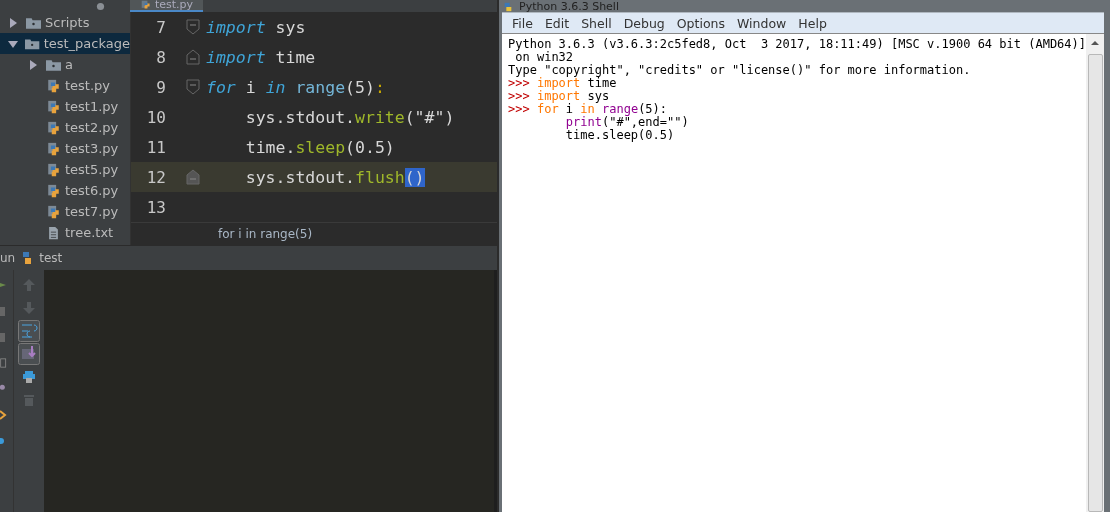 This screenshot has width=1110, height=512. What do you see at coordinates (88, 85) in the screenshot?
I see `tree-item-label: test.py` at bounding box center [88, 85].